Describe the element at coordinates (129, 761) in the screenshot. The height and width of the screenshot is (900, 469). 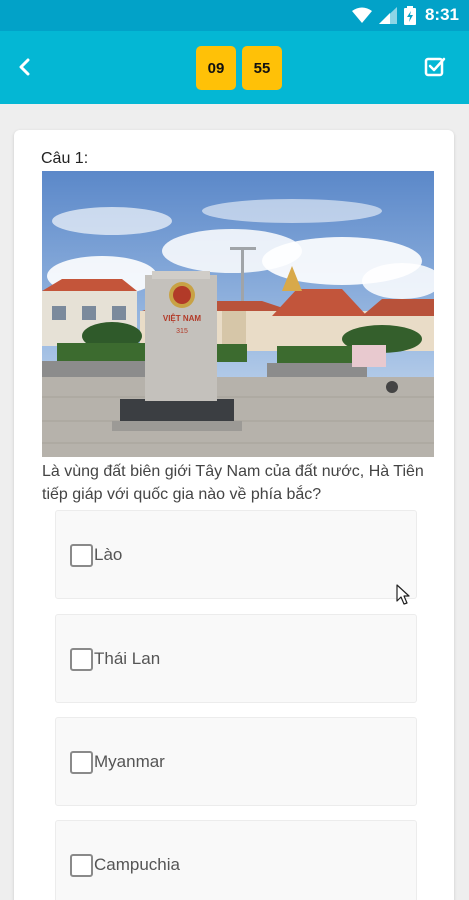
I see `answer-label: Myanmar` at that location.